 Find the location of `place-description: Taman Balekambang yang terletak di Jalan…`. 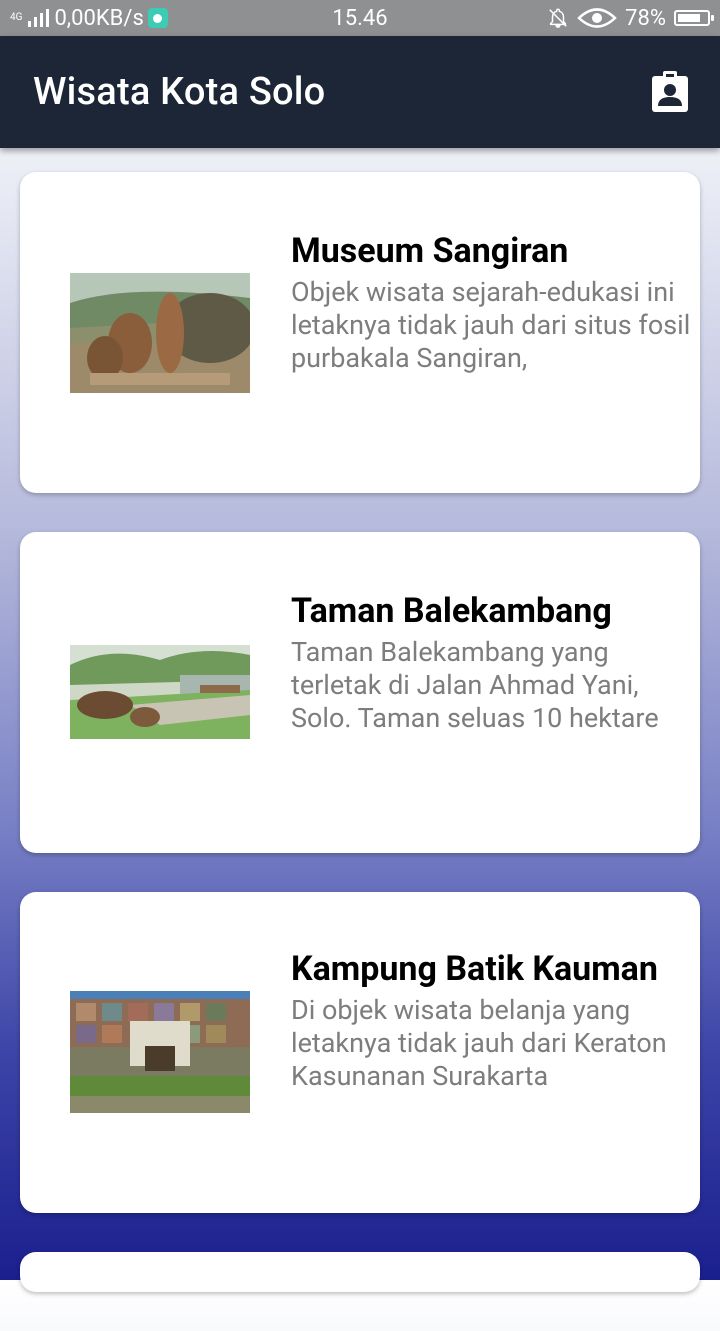

place-description: Taman Balekambang yang terletak di Jalan… is located at coordinates (475, 685).